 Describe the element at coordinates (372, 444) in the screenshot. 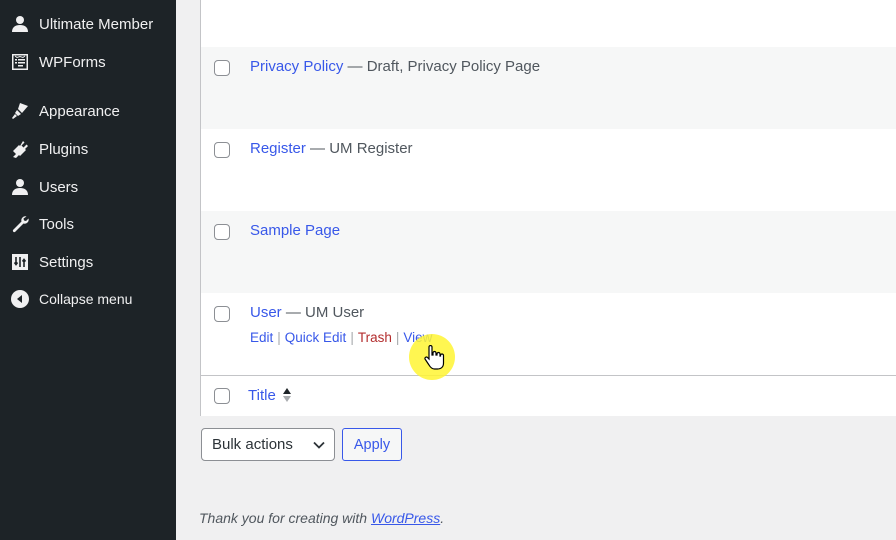

I see `apply-button: Apply` at that location.